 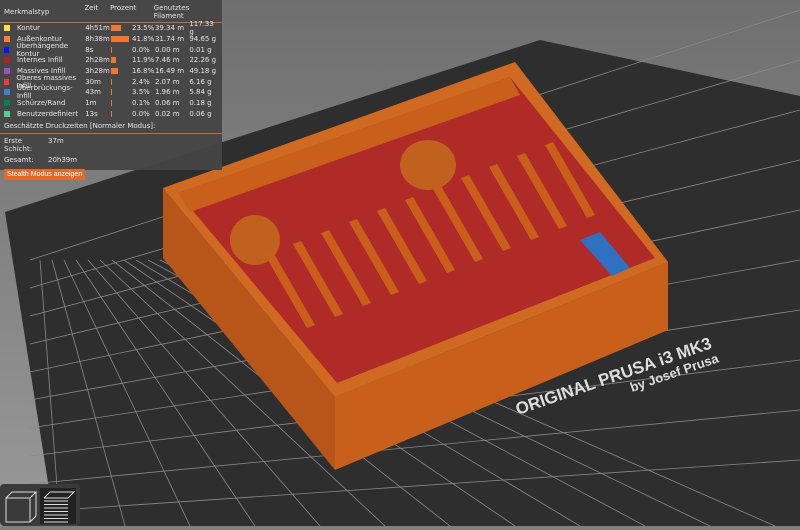 I want to click on total-value: 20h39m, so click(x=63, y=160).